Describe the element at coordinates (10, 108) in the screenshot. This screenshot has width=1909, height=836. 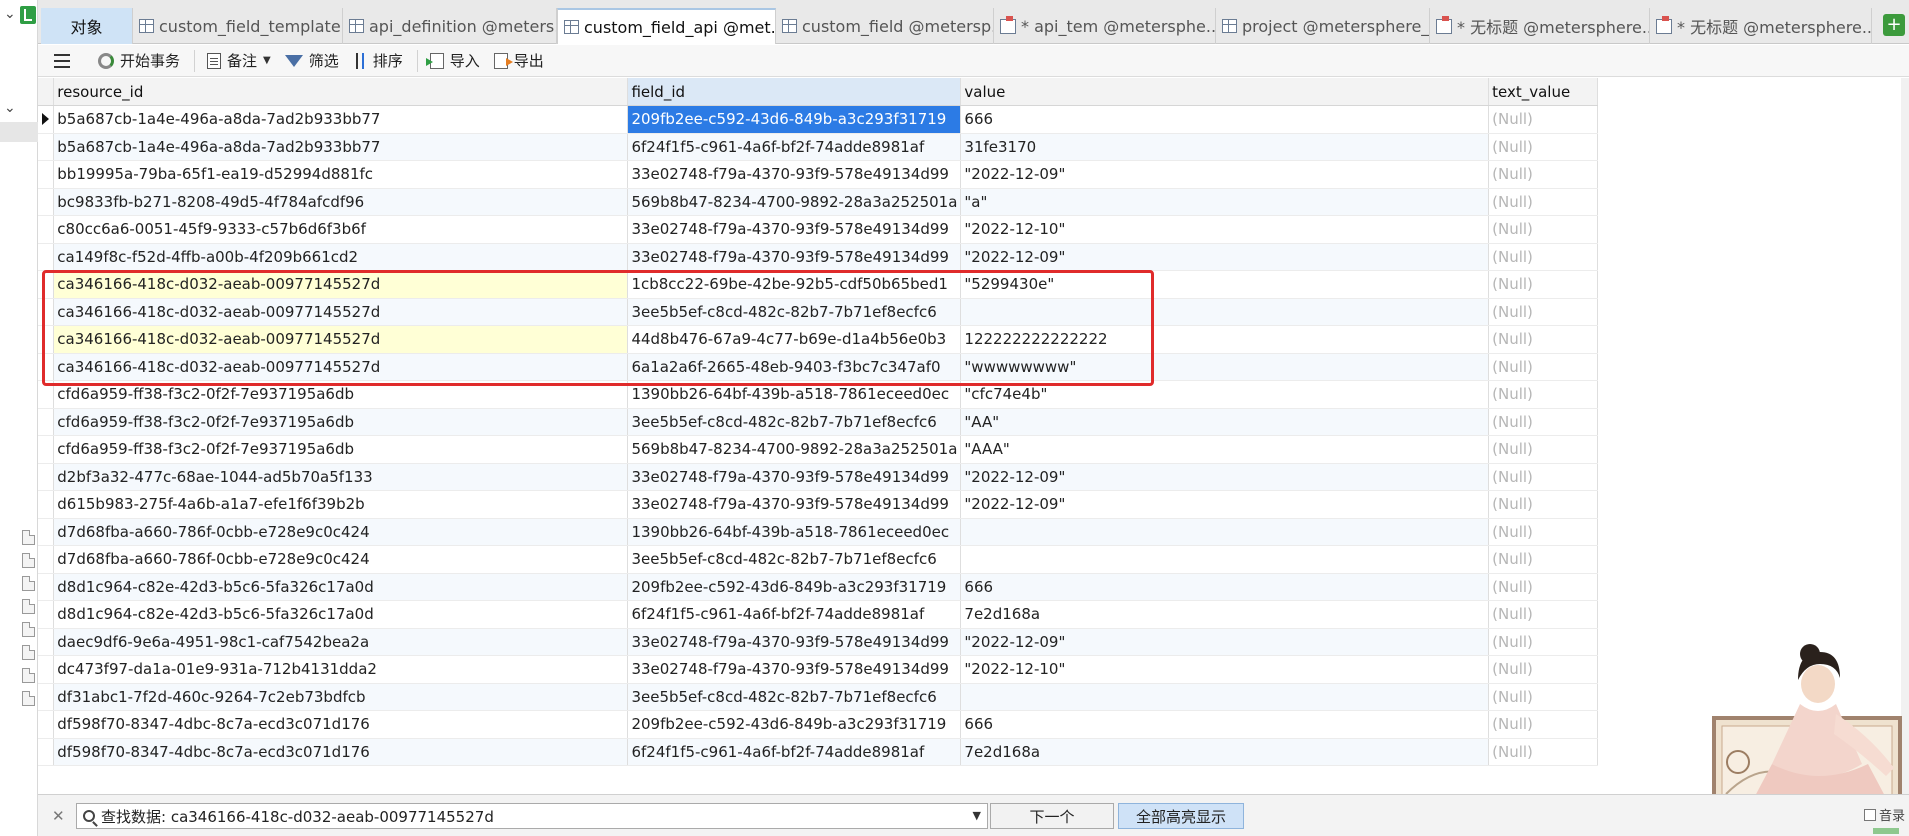
I see `chevron-down-icon: ⌄` at that location.